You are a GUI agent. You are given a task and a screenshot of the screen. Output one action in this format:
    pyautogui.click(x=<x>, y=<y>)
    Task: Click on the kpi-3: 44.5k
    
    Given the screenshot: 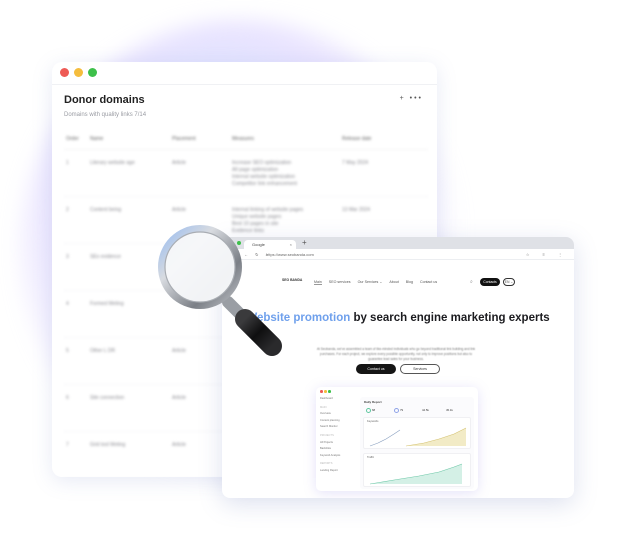 What is the action you would take?
    pyautogui.click(x=425, y=410)
    